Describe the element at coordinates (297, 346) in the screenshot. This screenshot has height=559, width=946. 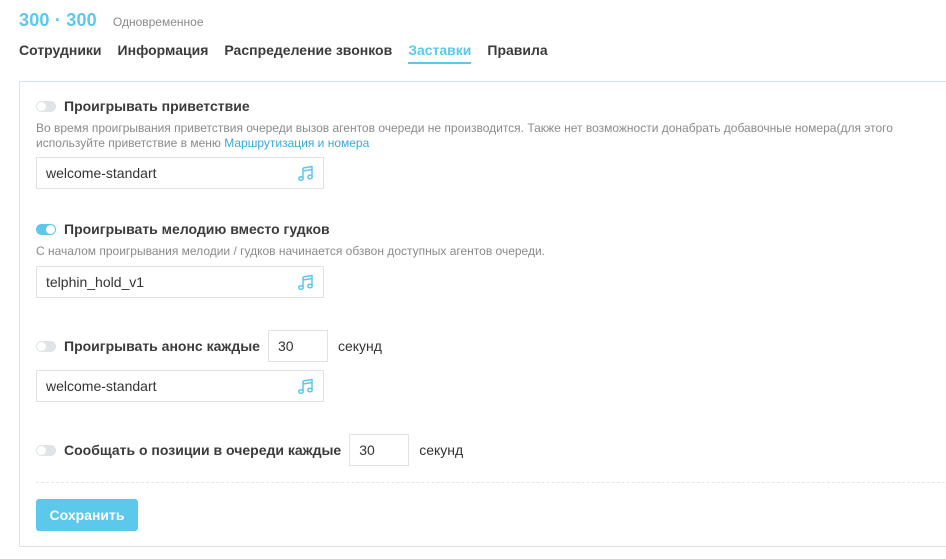
I see `announce-interval-input` at that location.